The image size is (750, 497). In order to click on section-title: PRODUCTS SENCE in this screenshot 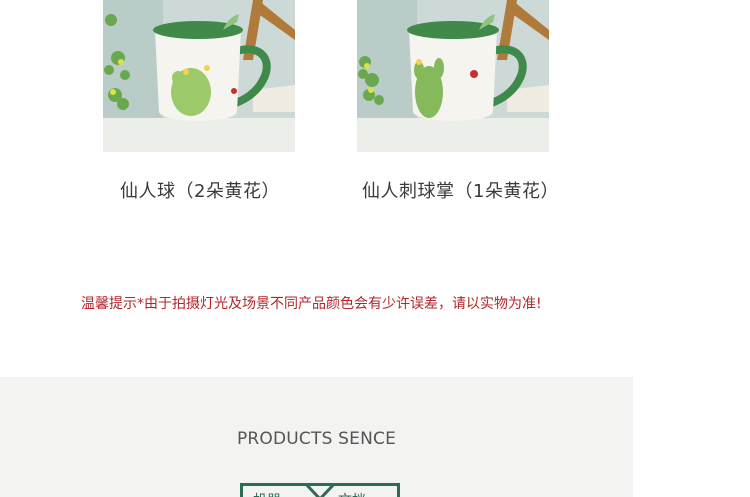, I will do `click(316, 439)`.